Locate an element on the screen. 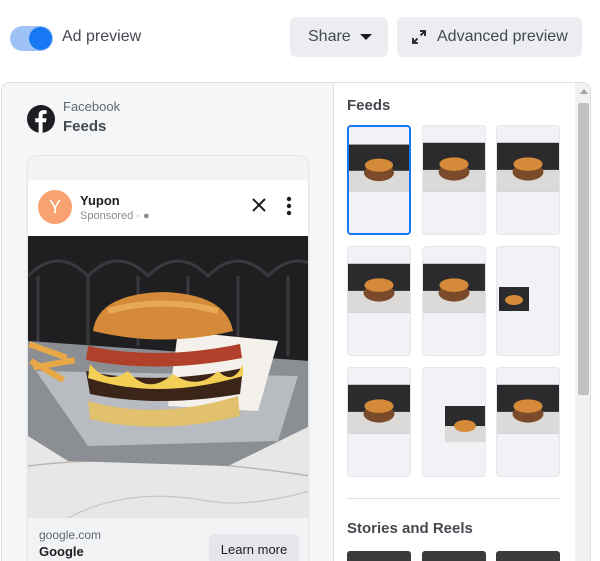 The image size is (600, 561). toggle-knob is located at coordinates (40, 38).